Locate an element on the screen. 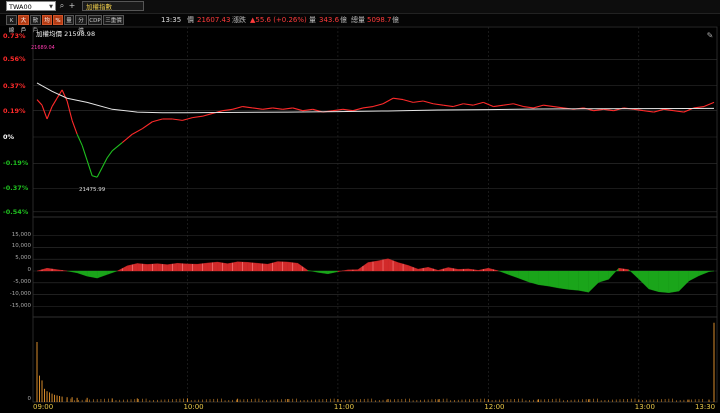  pct-tick-label: 0.73% is located at coordinates (14, 35).